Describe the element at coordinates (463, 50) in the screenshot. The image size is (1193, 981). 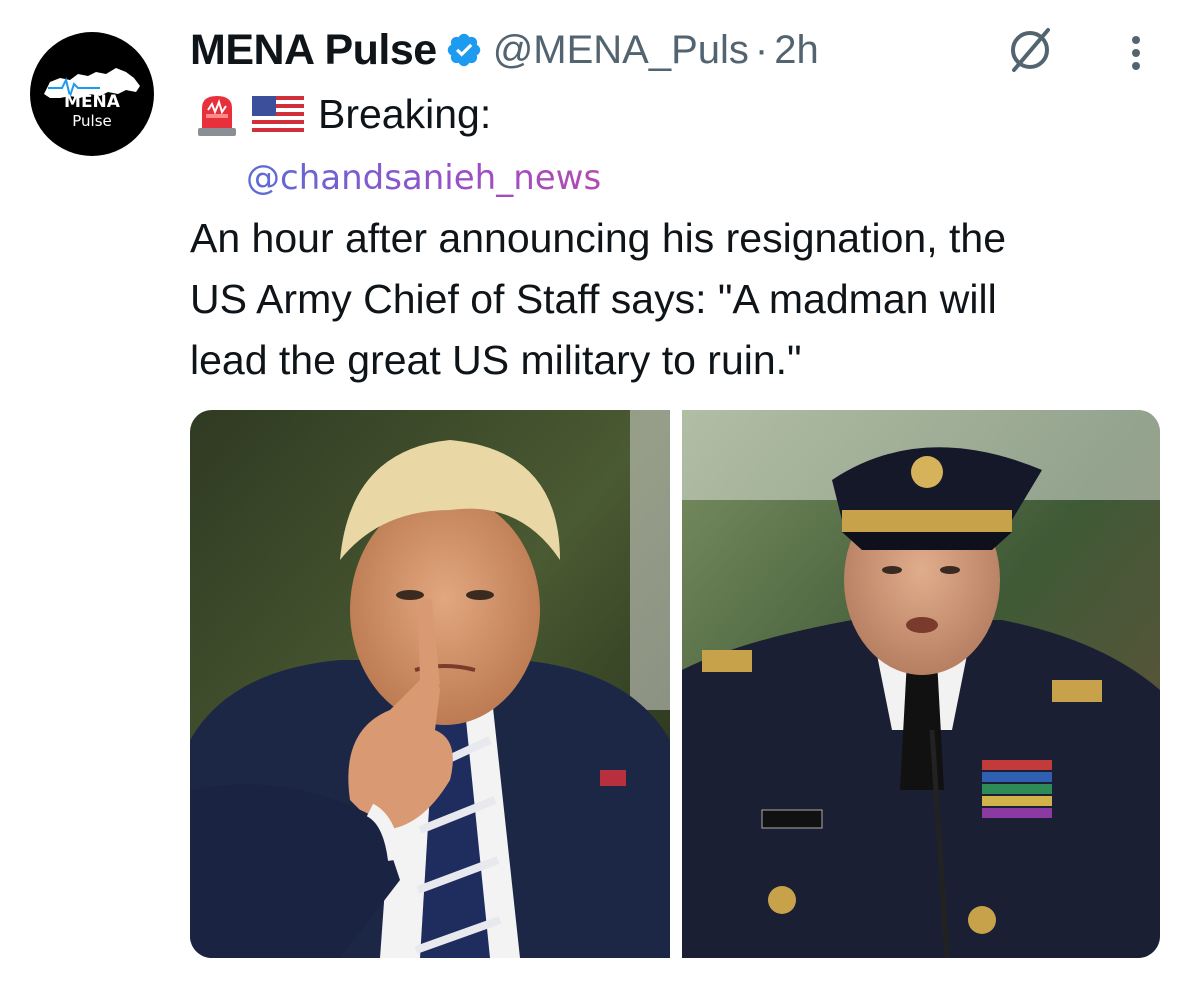
I see `verified-badge-icon` at that location.